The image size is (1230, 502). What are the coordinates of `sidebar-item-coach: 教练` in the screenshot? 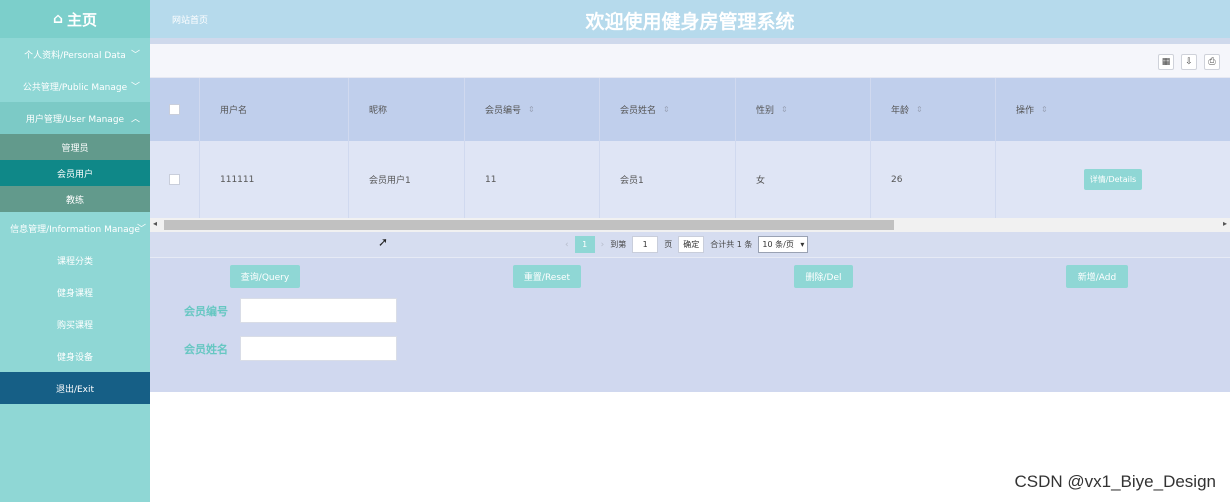 It's located at (75, 199).